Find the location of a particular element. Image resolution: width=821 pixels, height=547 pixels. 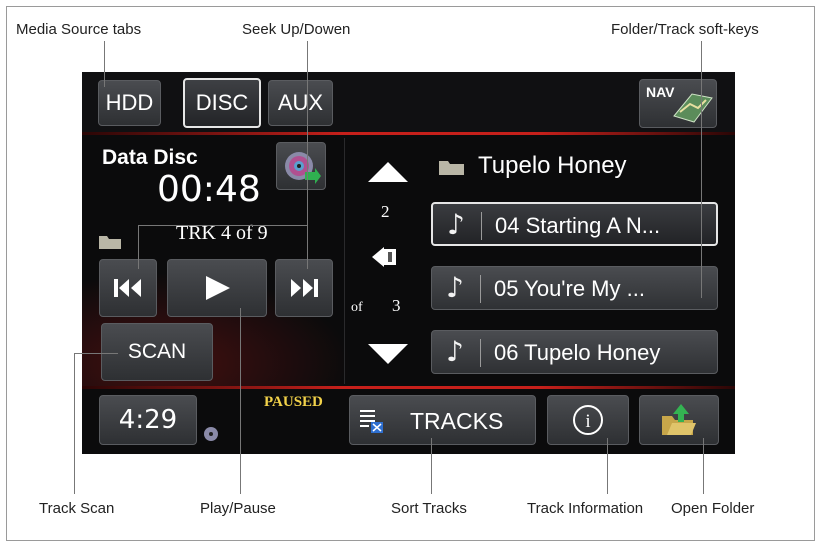

seek-back-button is located at coordinates (128, 288).